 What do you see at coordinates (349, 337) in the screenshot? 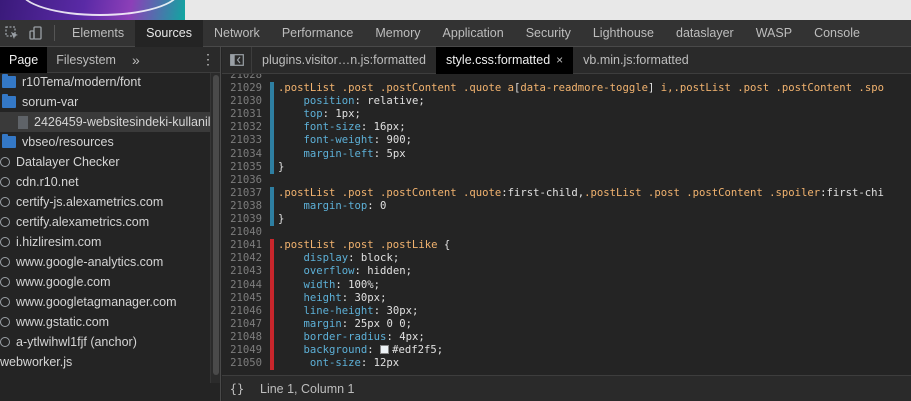
I see `code-text: border-radius: 4px;` at bounding box center [349, 337].